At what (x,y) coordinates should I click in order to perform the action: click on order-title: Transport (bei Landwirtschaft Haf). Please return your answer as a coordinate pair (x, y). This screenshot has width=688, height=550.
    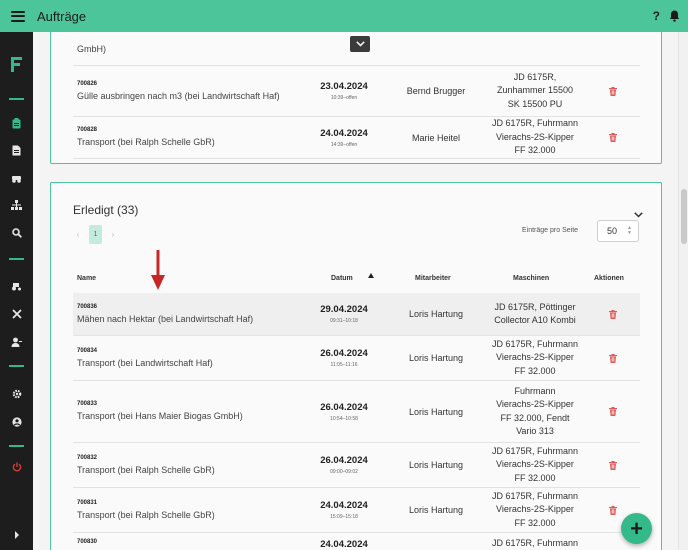
    Looking at the image, I should click on (145, 362).